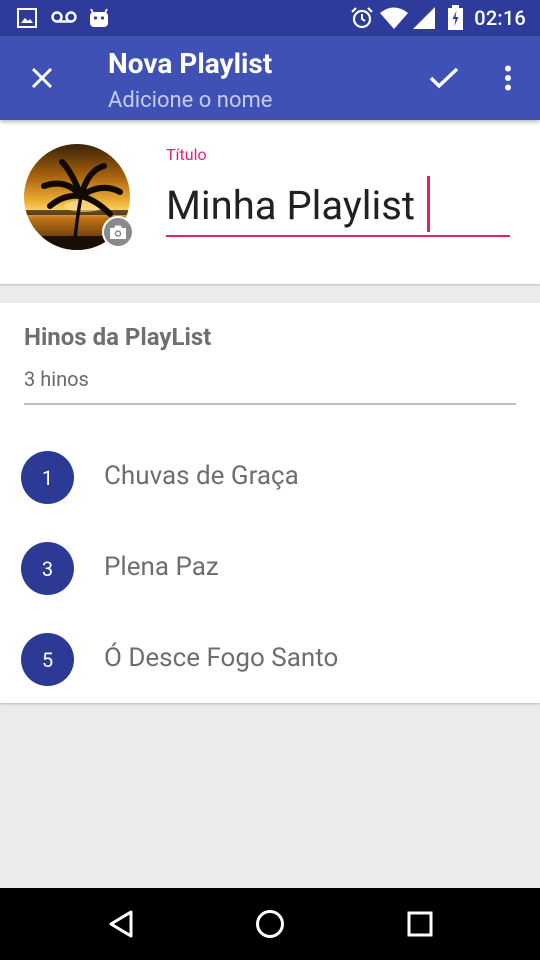 This screenshot has width=540, height=960. What do you see at coordinates (455, 17) in the screenshot?
I see `battery-icon` at bounding box center [455, 17].